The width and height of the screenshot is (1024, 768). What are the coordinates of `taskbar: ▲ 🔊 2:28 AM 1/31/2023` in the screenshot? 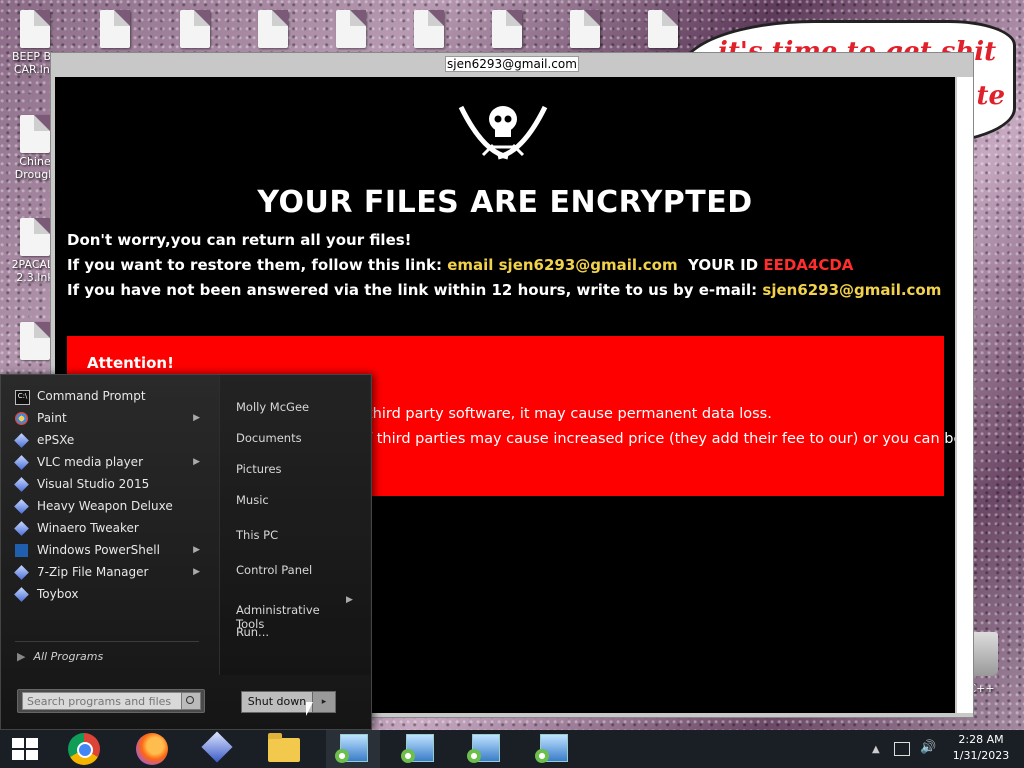 It's located at (512, 749).